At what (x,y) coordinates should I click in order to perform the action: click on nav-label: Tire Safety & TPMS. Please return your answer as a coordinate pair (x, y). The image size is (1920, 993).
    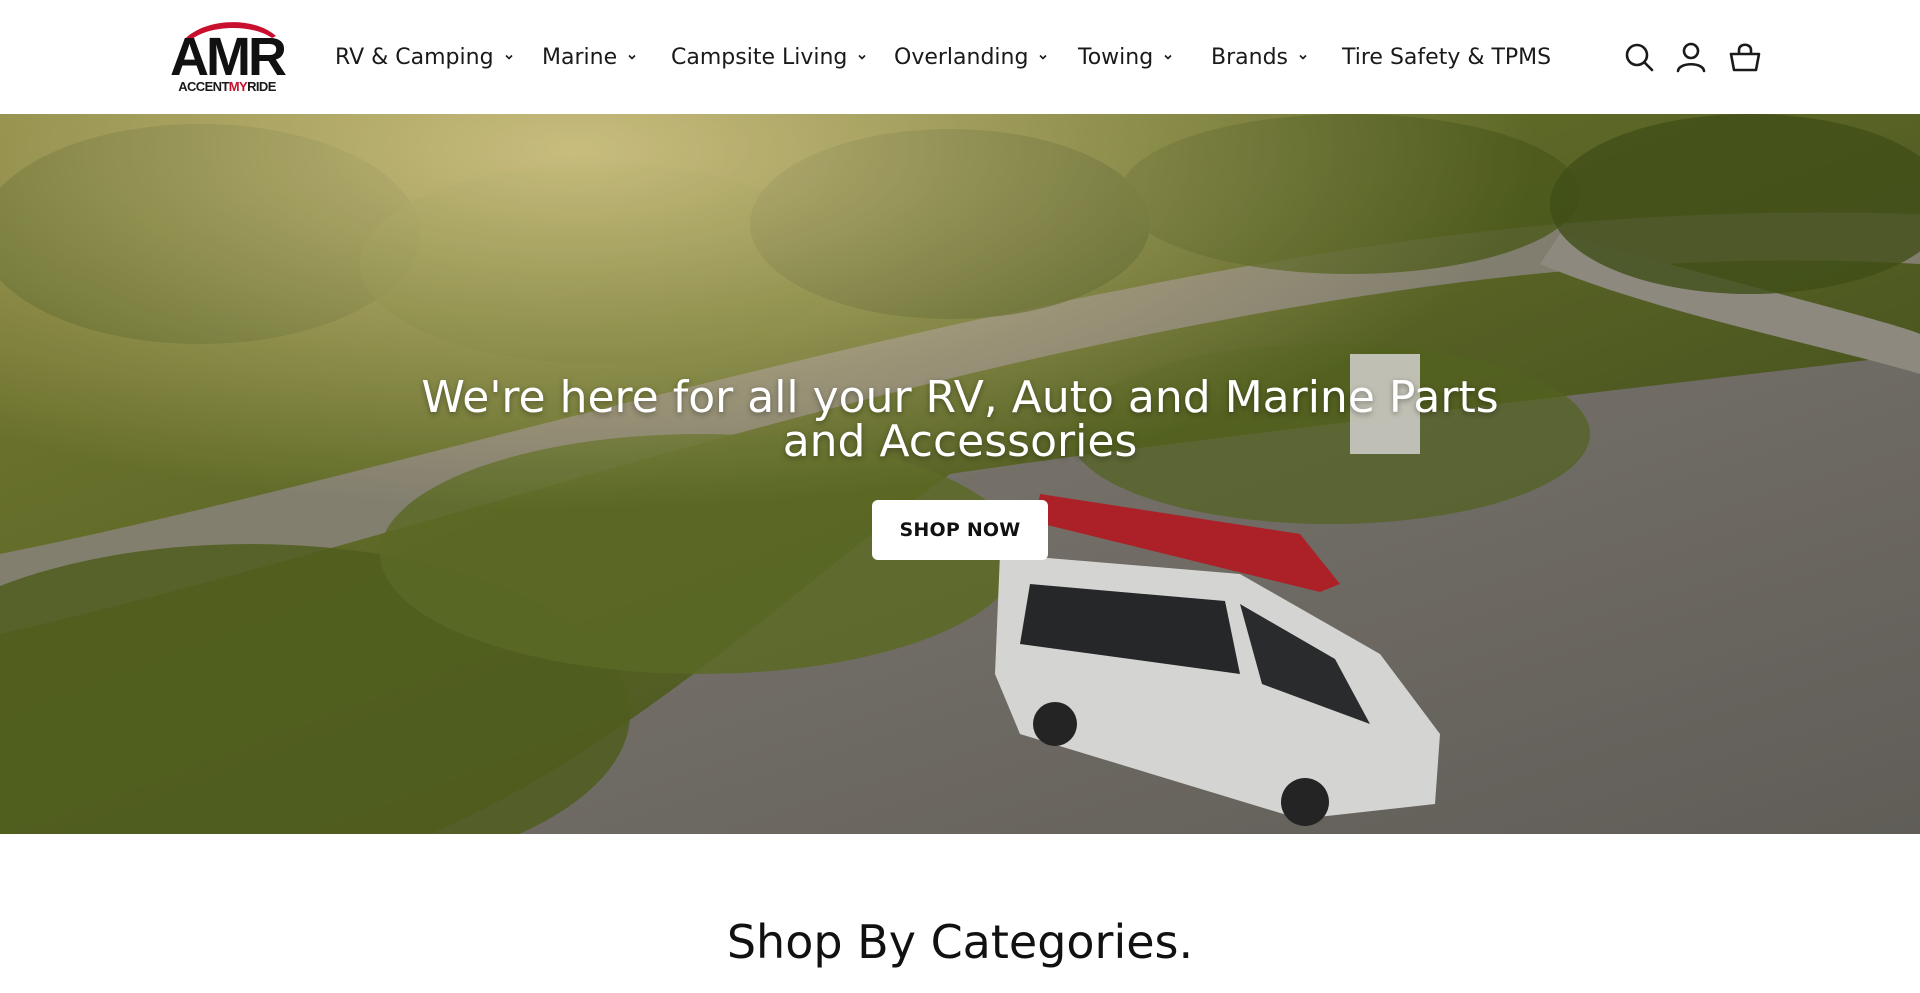
    Looking at the image, I should click on (1447, 57).